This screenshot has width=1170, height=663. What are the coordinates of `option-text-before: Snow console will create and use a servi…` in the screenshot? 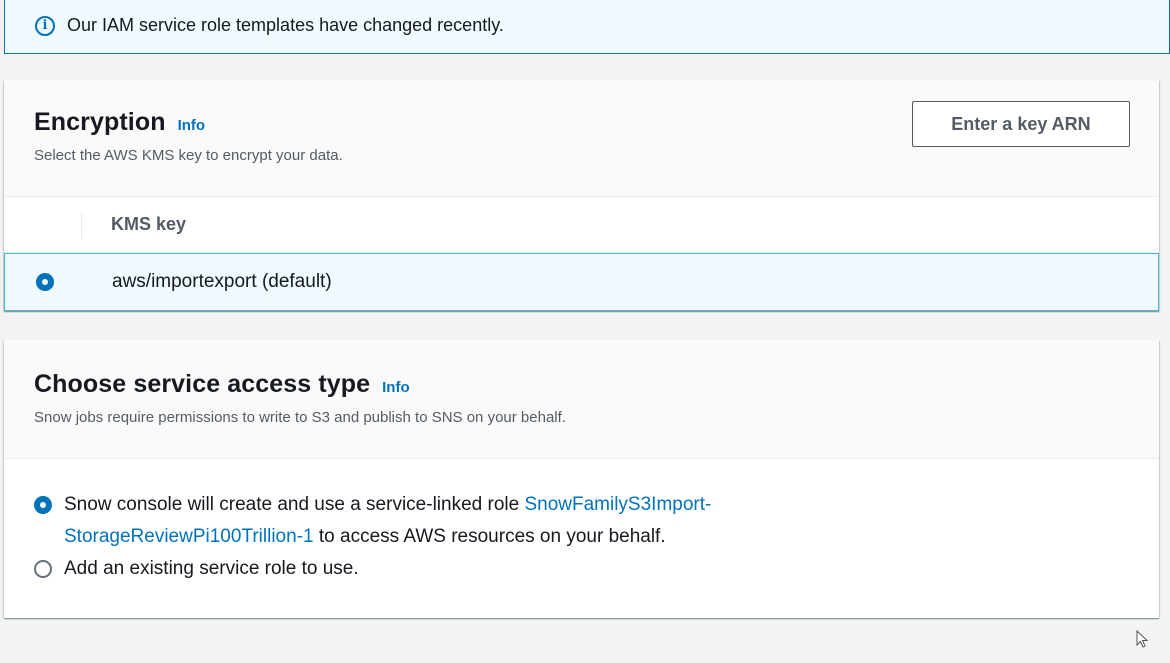 It's located at (294, 504).